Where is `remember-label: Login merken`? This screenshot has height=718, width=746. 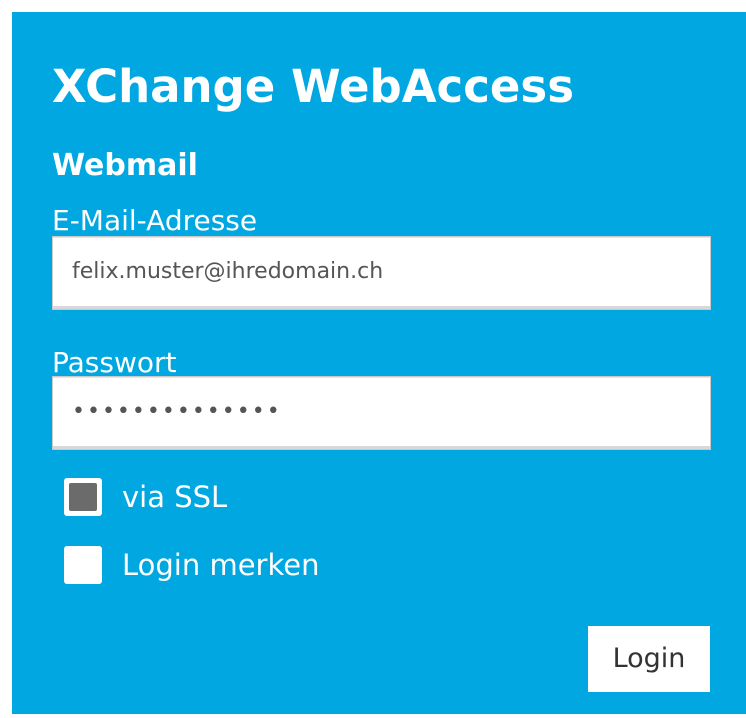 remember-label: Login merken is located at coordinates (221, 565).